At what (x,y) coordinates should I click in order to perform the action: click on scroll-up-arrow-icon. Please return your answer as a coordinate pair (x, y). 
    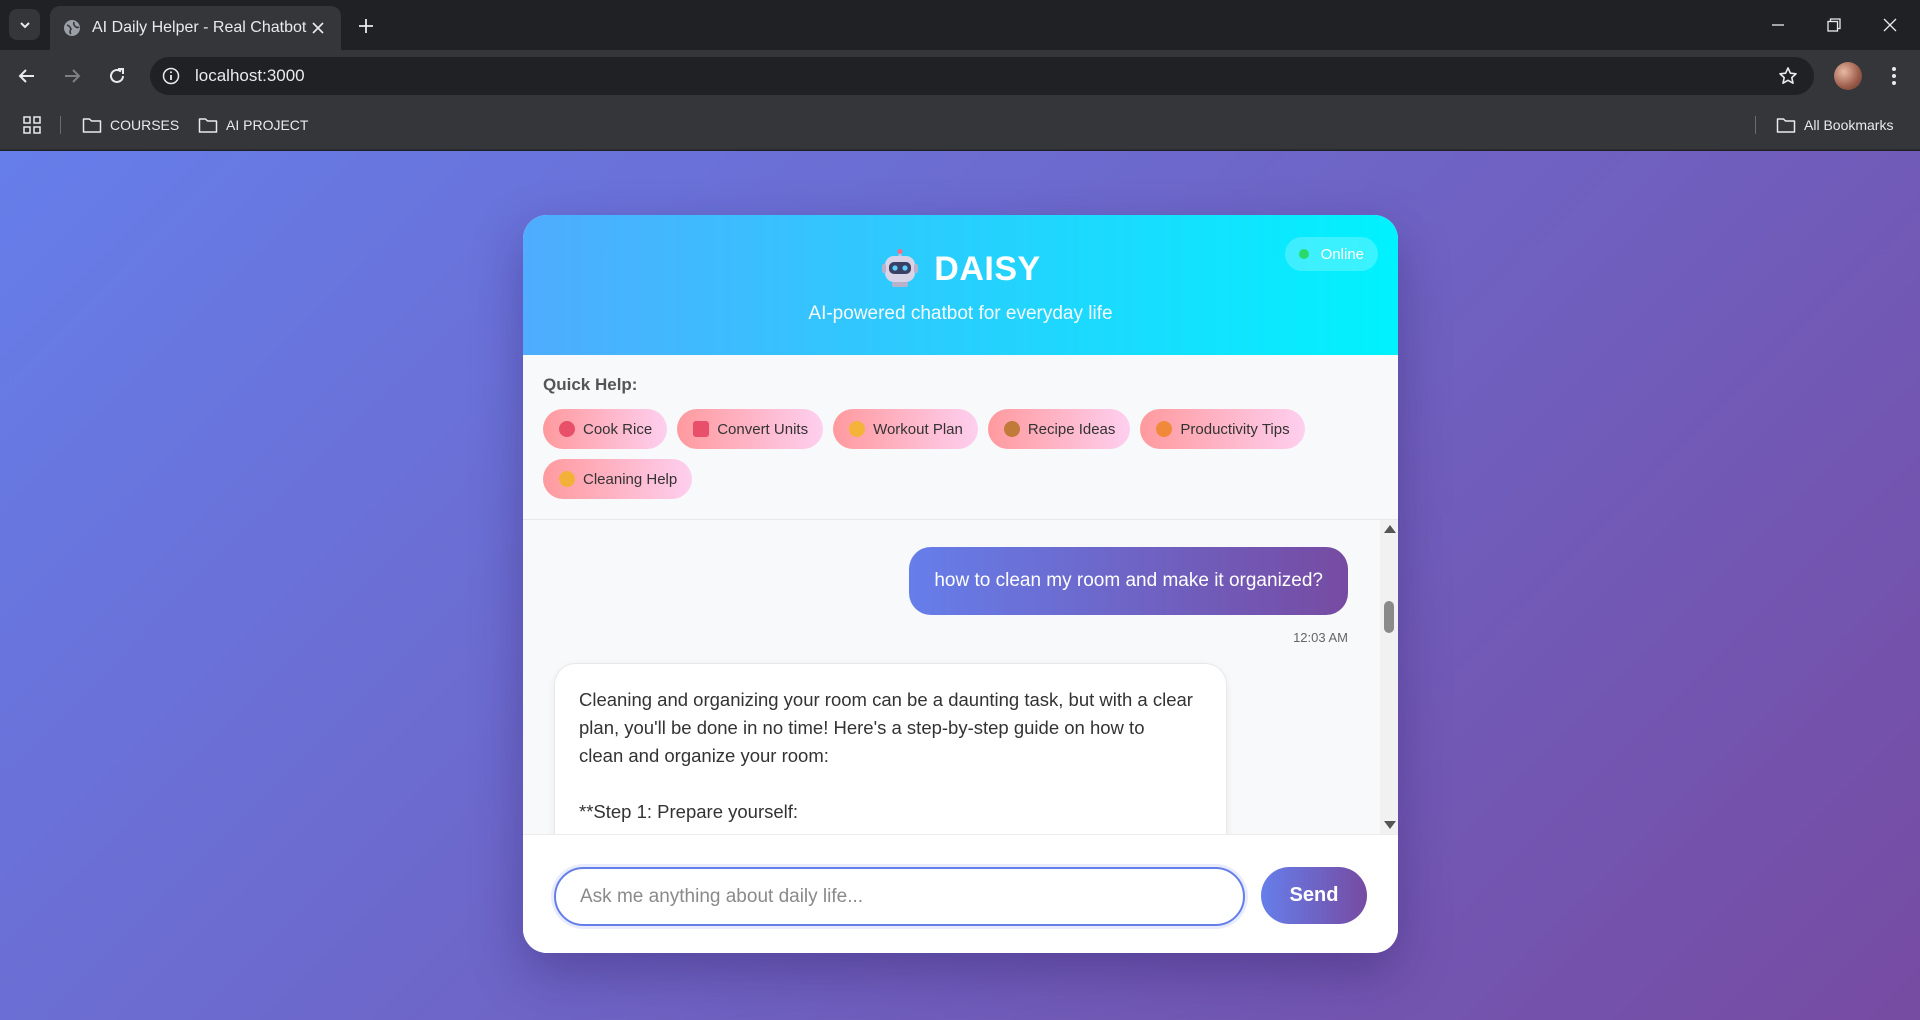
    Looking at the image, I should click on (1390, 529).